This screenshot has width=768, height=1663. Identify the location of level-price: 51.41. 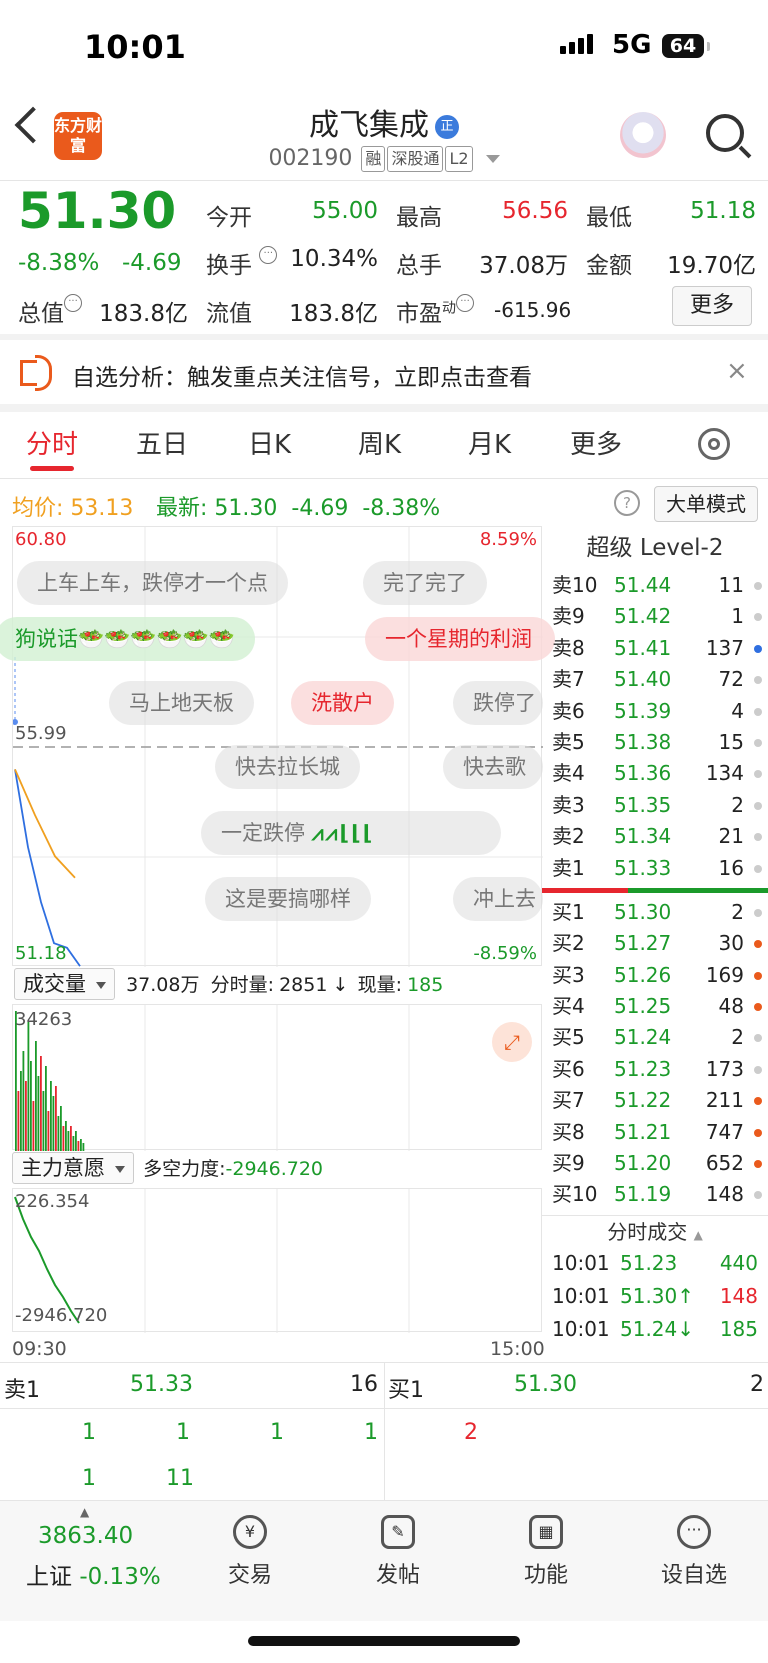
(643, 647).